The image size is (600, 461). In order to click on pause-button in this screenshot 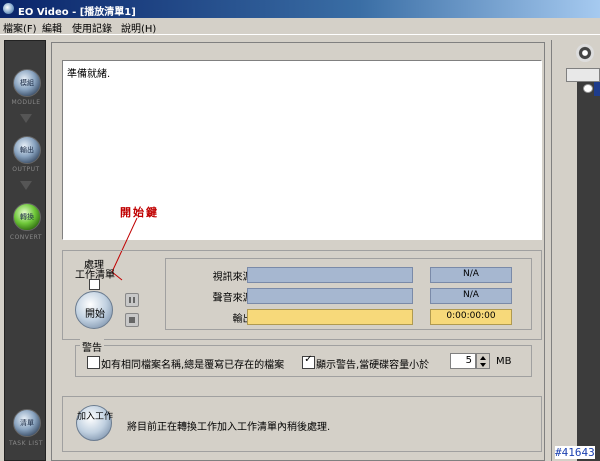, I will do `click(132, 300)`.